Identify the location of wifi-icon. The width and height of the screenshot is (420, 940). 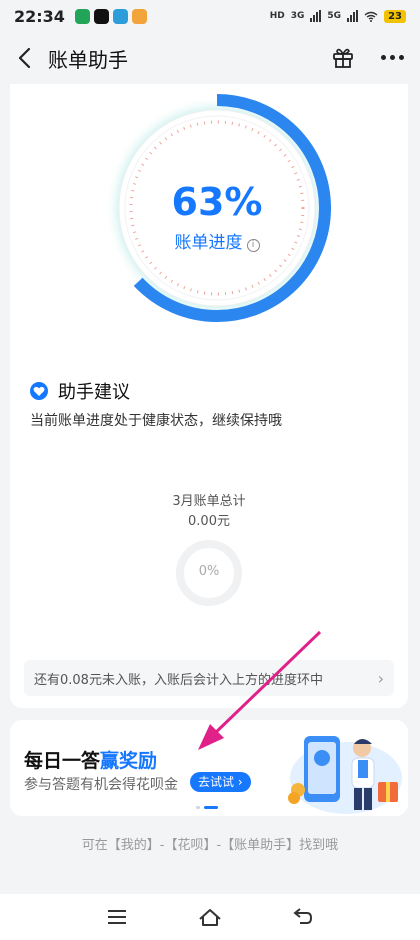
(371, 16).